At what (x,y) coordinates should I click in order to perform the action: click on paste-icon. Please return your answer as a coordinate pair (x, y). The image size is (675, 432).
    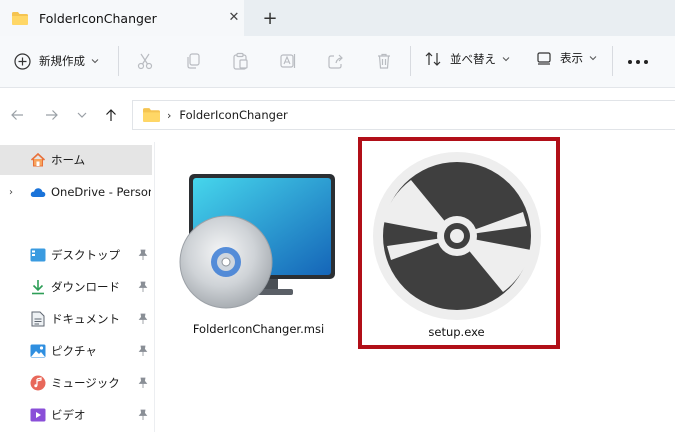
    Looking at the image, I should click on (240, 61).